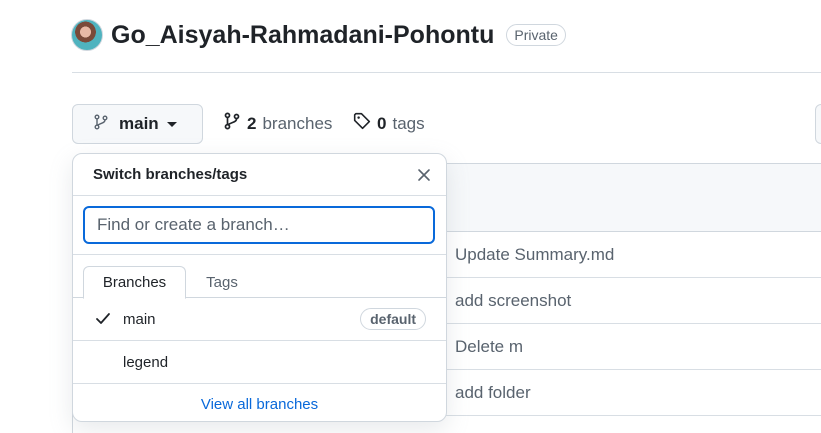 The width and height of the screenshot is (821, 433). I want to click on tags-link: 0 tags, so click(389, 123).